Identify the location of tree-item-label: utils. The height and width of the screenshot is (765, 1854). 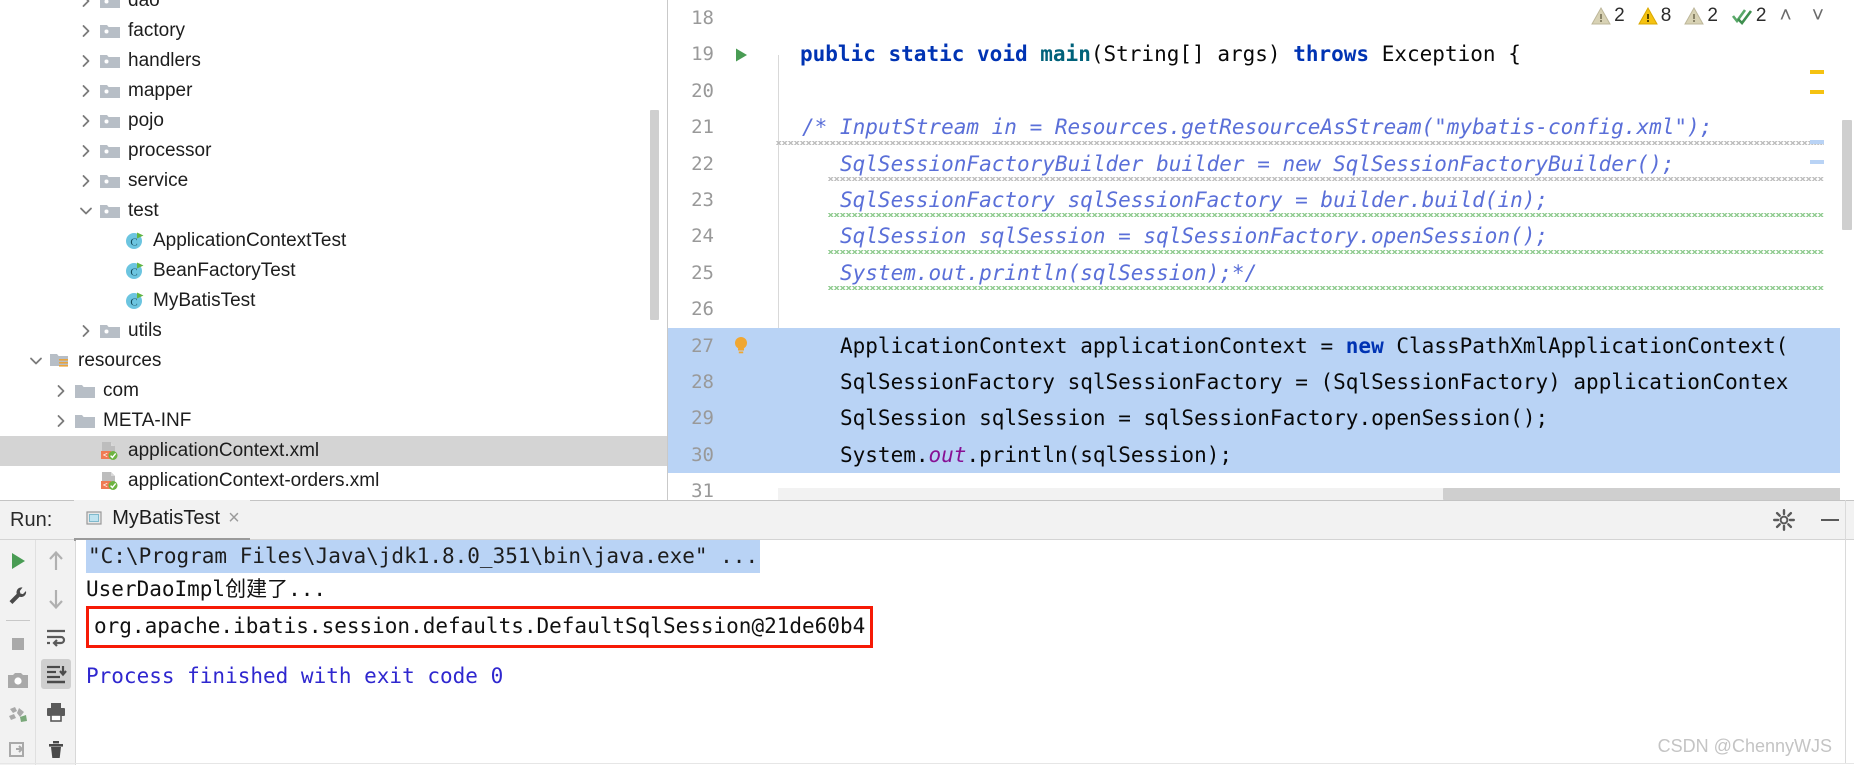
(145, 330).